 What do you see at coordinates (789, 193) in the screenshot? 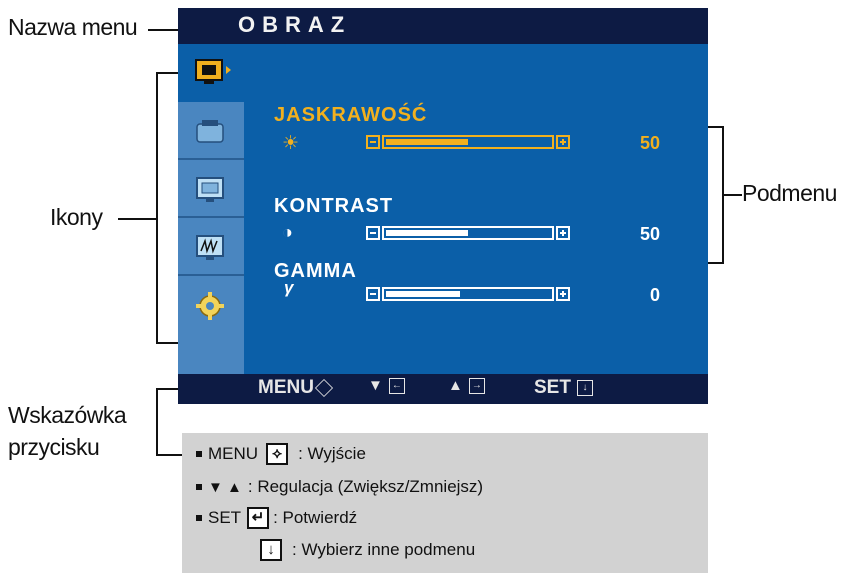
I see `submenu-label: Podmenu` at bounding box center [789, 193].